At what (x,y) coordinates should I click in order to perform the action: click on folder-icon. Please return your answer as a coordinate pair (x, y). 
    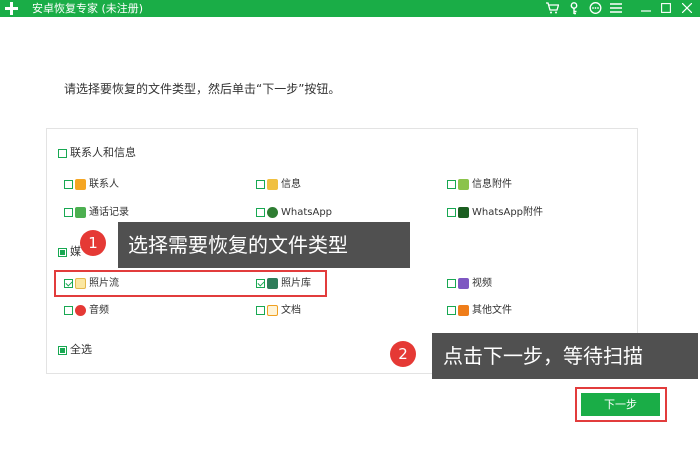
    Looking at the image, I should click on (272, 310).